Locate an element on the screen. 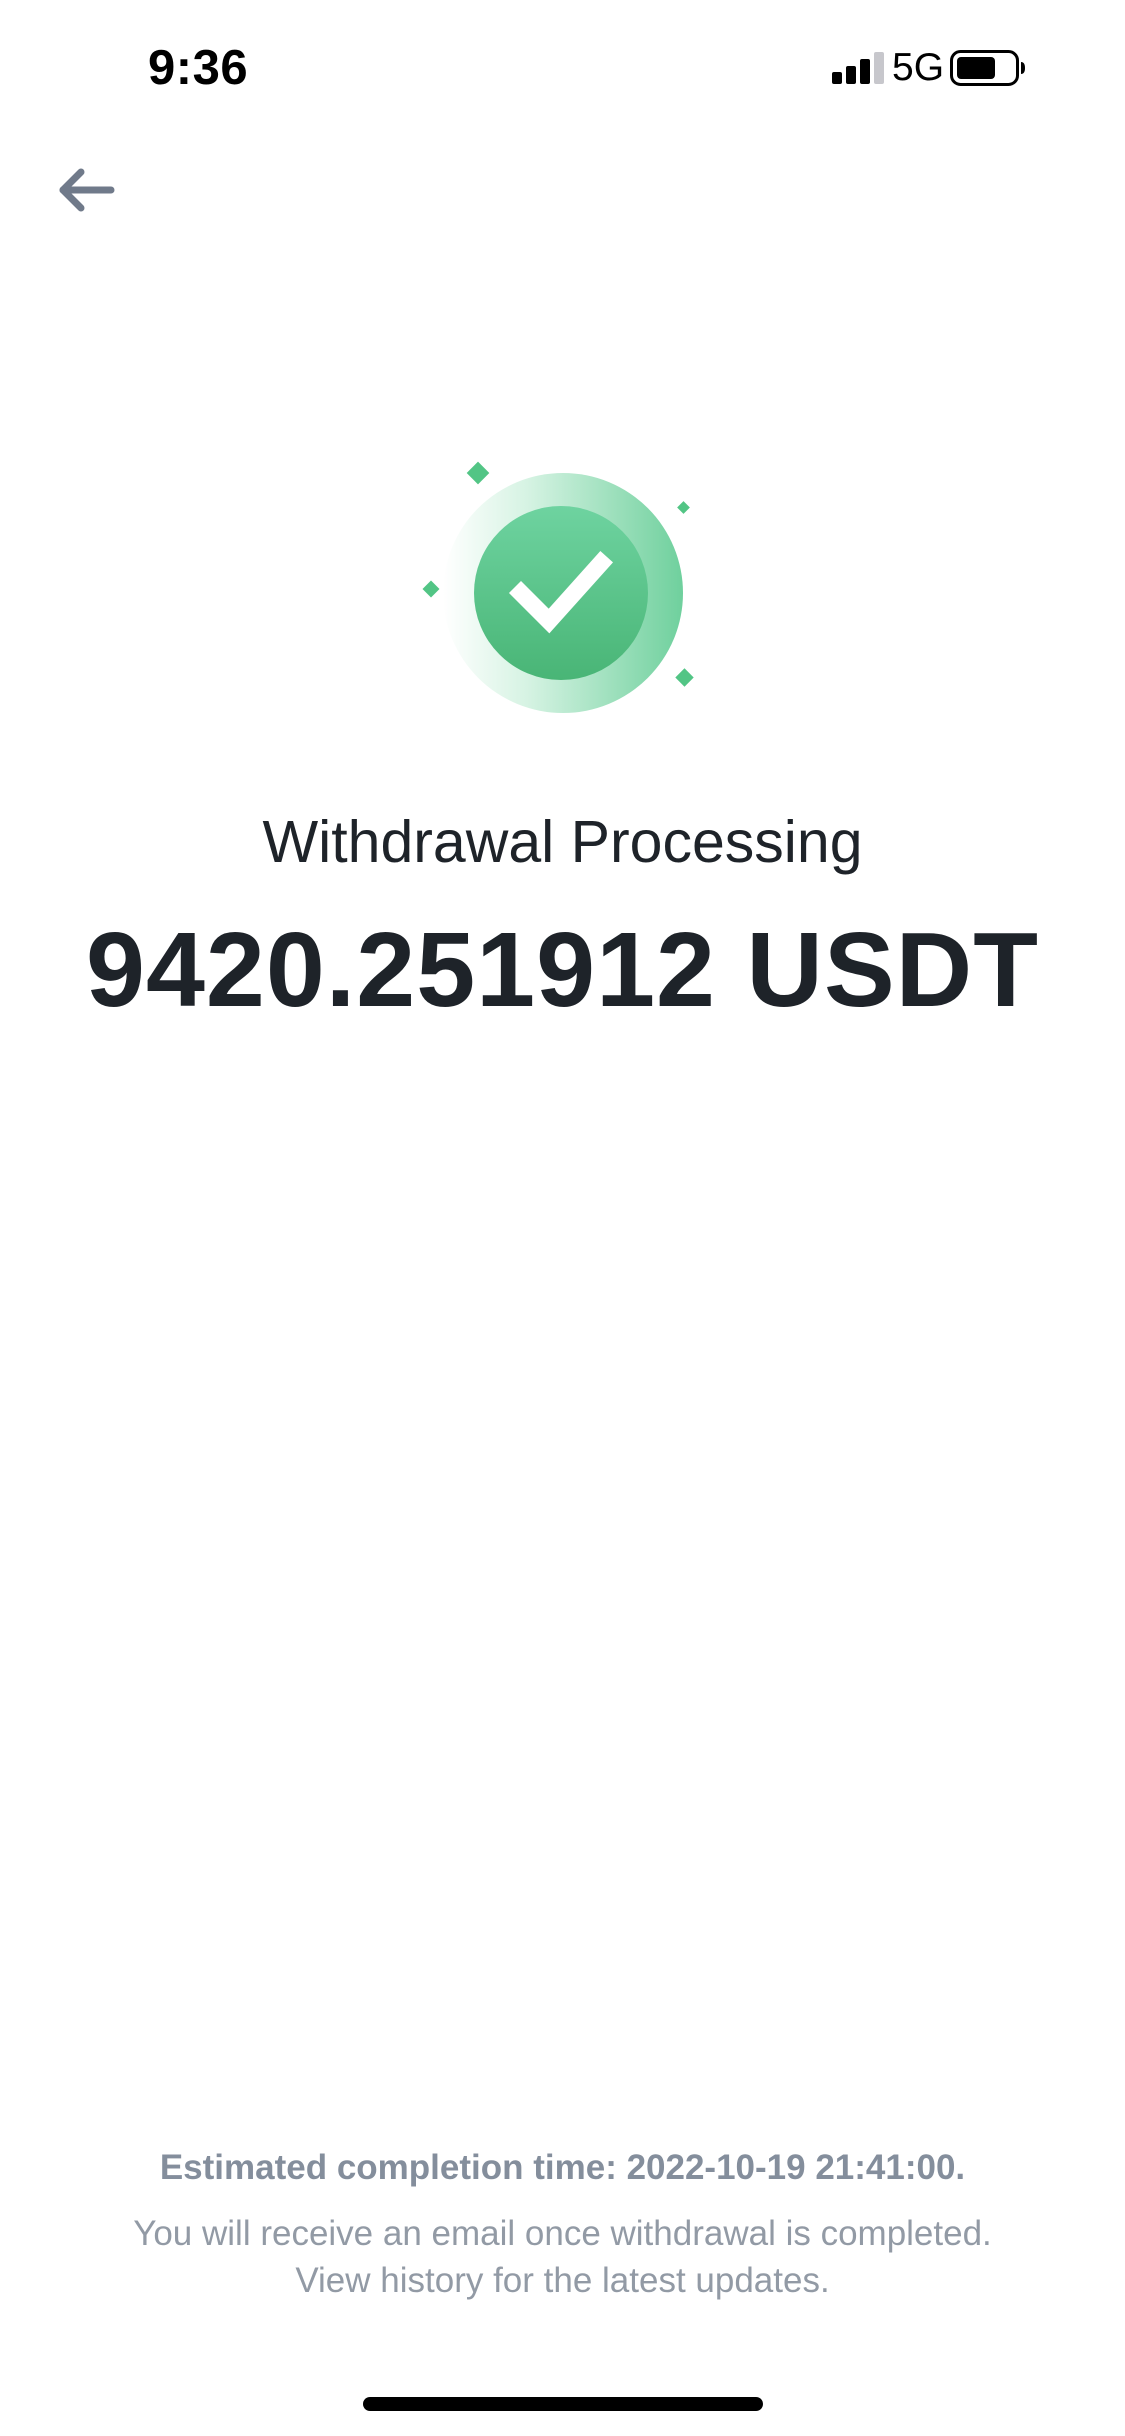 Image resolution: width=1125 pixels, height=2436 pixels. back-button is located at coordinates (85, 190).